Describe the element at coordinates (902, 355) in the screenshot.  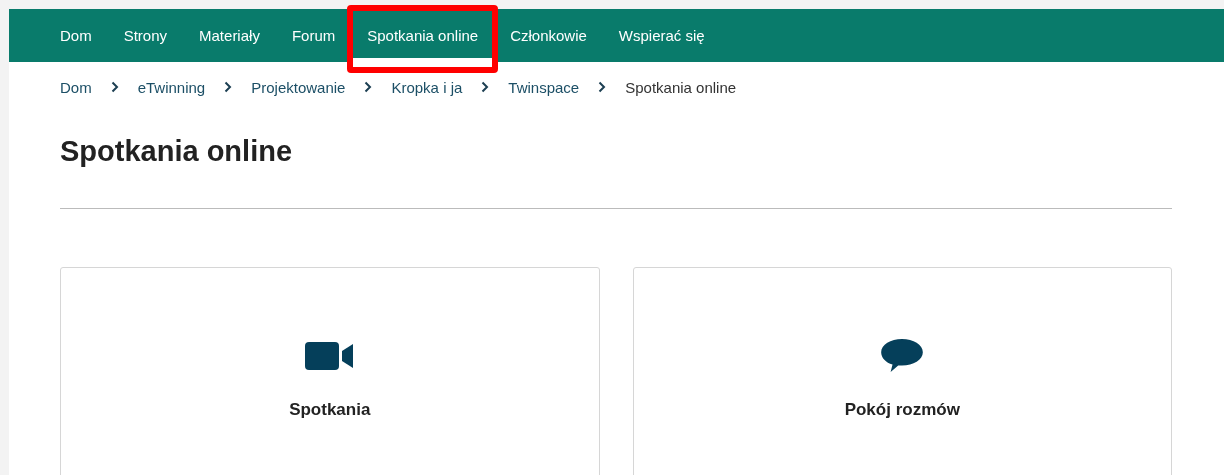
I see `speech-bubble-icon` at that location.